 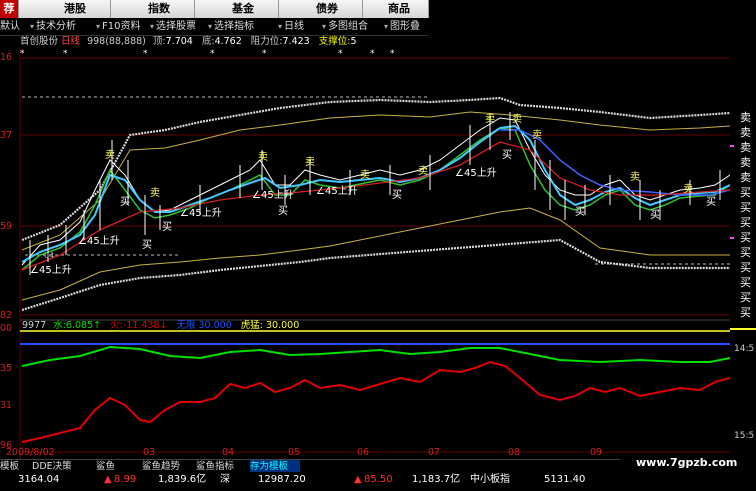 What do you see at coordinates (310, 466) in the screenshot?
I see `template-tab-bar: 模板 DDE决策 鲨鱼 鲨鱼趋势 鲨鱼指标 存为模板` at bounding box center [310, 466].